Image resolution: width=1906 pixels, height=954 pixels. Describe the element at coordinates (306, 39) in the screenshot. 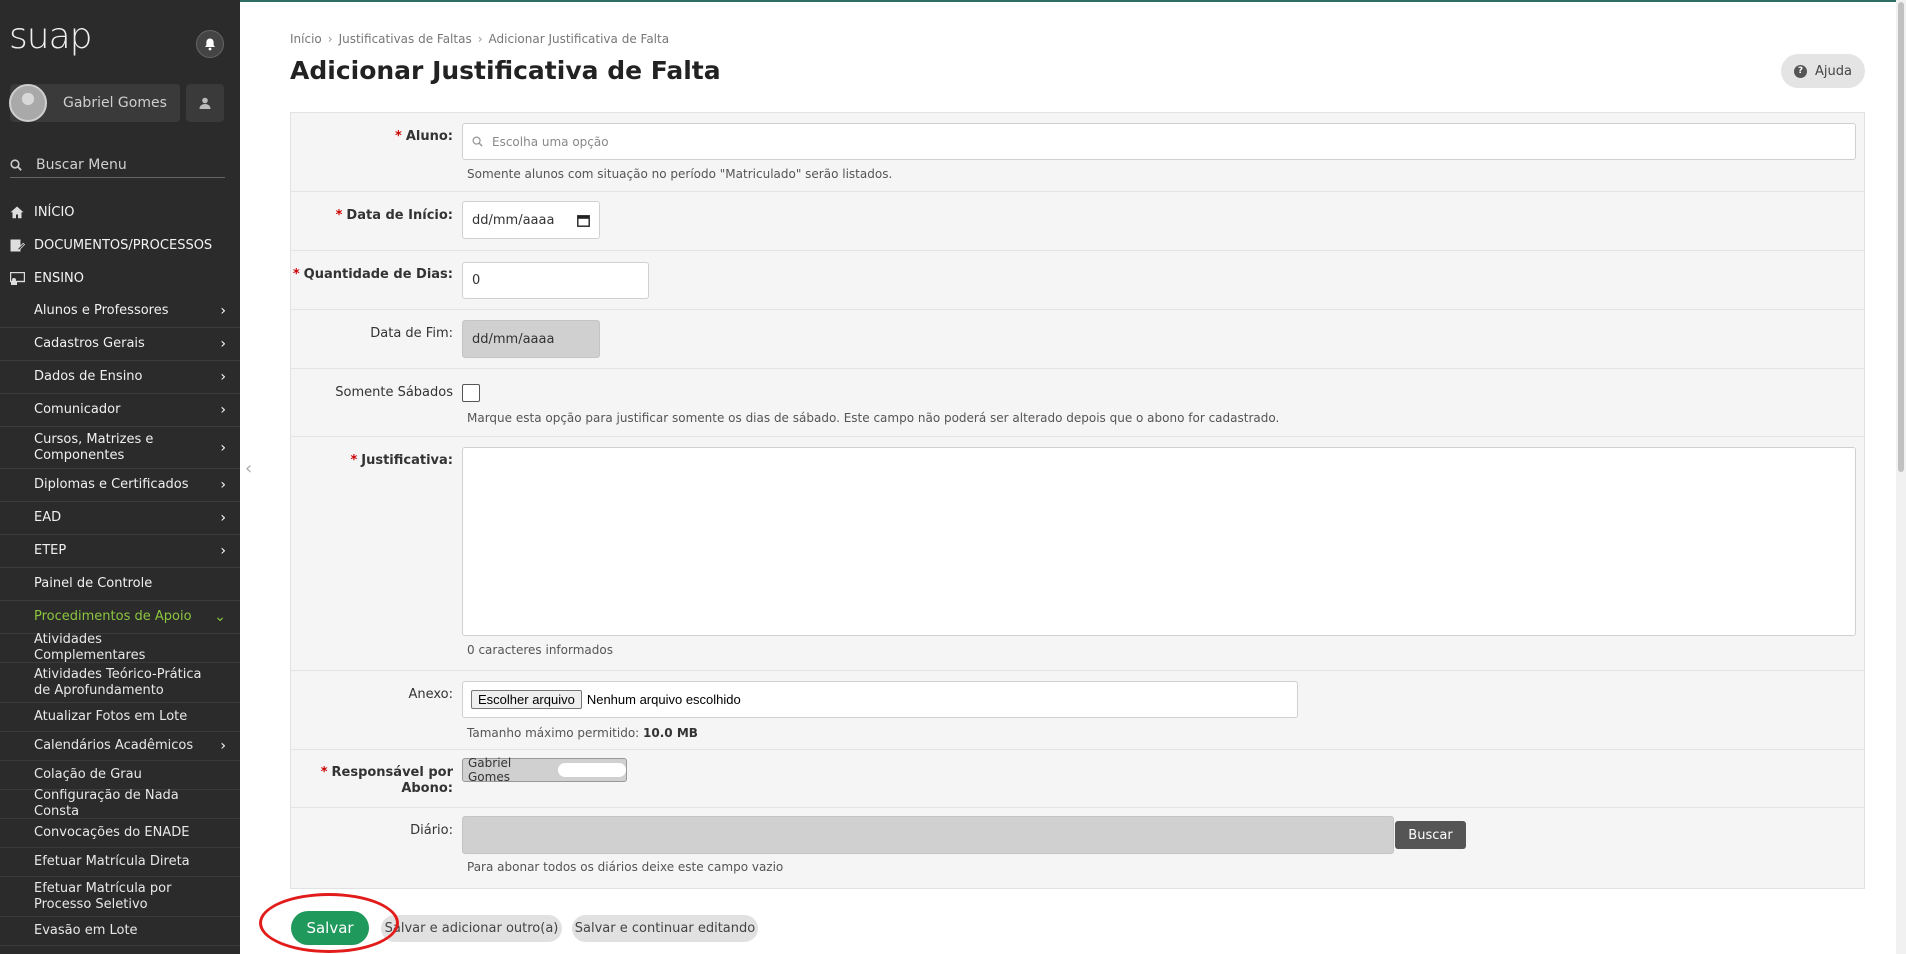

I see `breadcrumb-link-inicio: Início` at that location.